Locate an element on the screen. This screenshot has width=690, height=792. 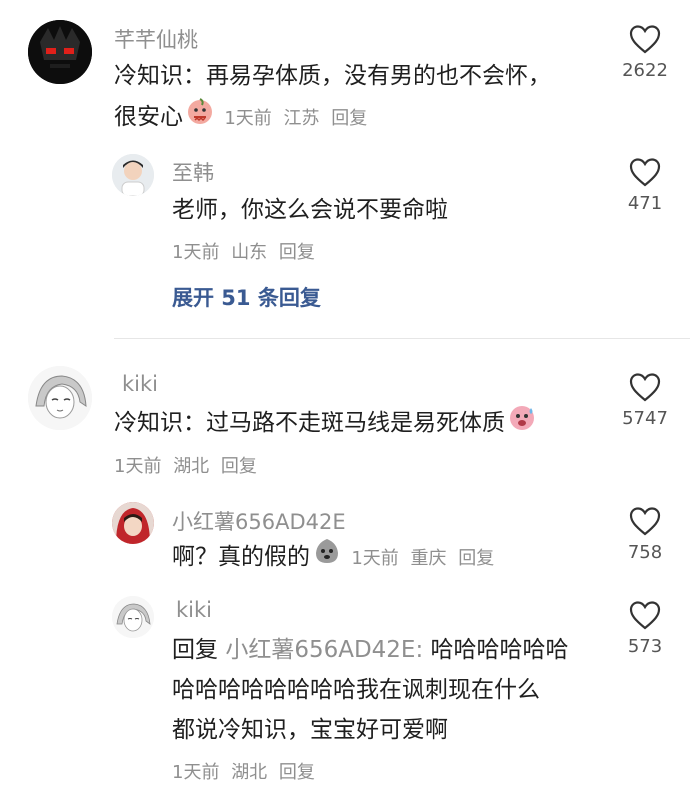
red-hood-avatar-icon is located at coordinates (133, 523).